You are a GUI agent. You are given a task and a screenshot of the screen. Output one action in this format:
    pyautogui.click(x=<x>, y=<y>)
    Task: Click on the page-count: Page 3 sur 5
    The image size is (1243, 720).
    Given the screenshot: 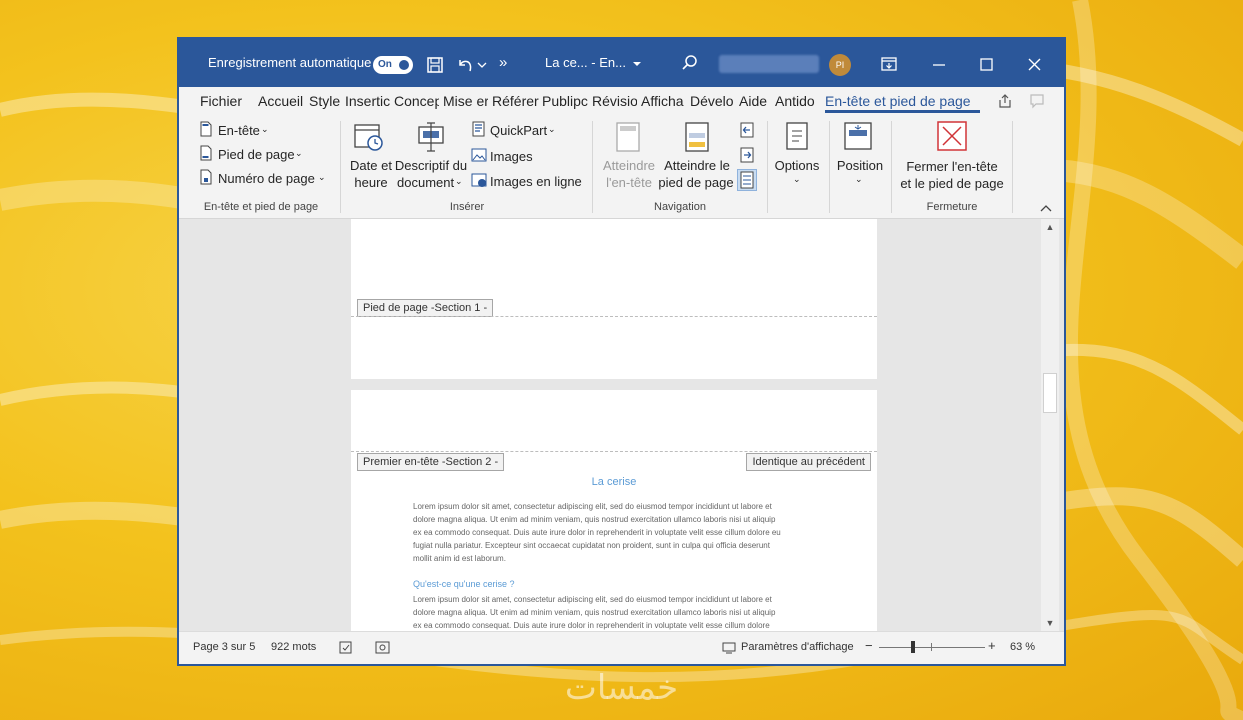 What is the action you would take?
    pyautogui.click(x=224, y=647)
    